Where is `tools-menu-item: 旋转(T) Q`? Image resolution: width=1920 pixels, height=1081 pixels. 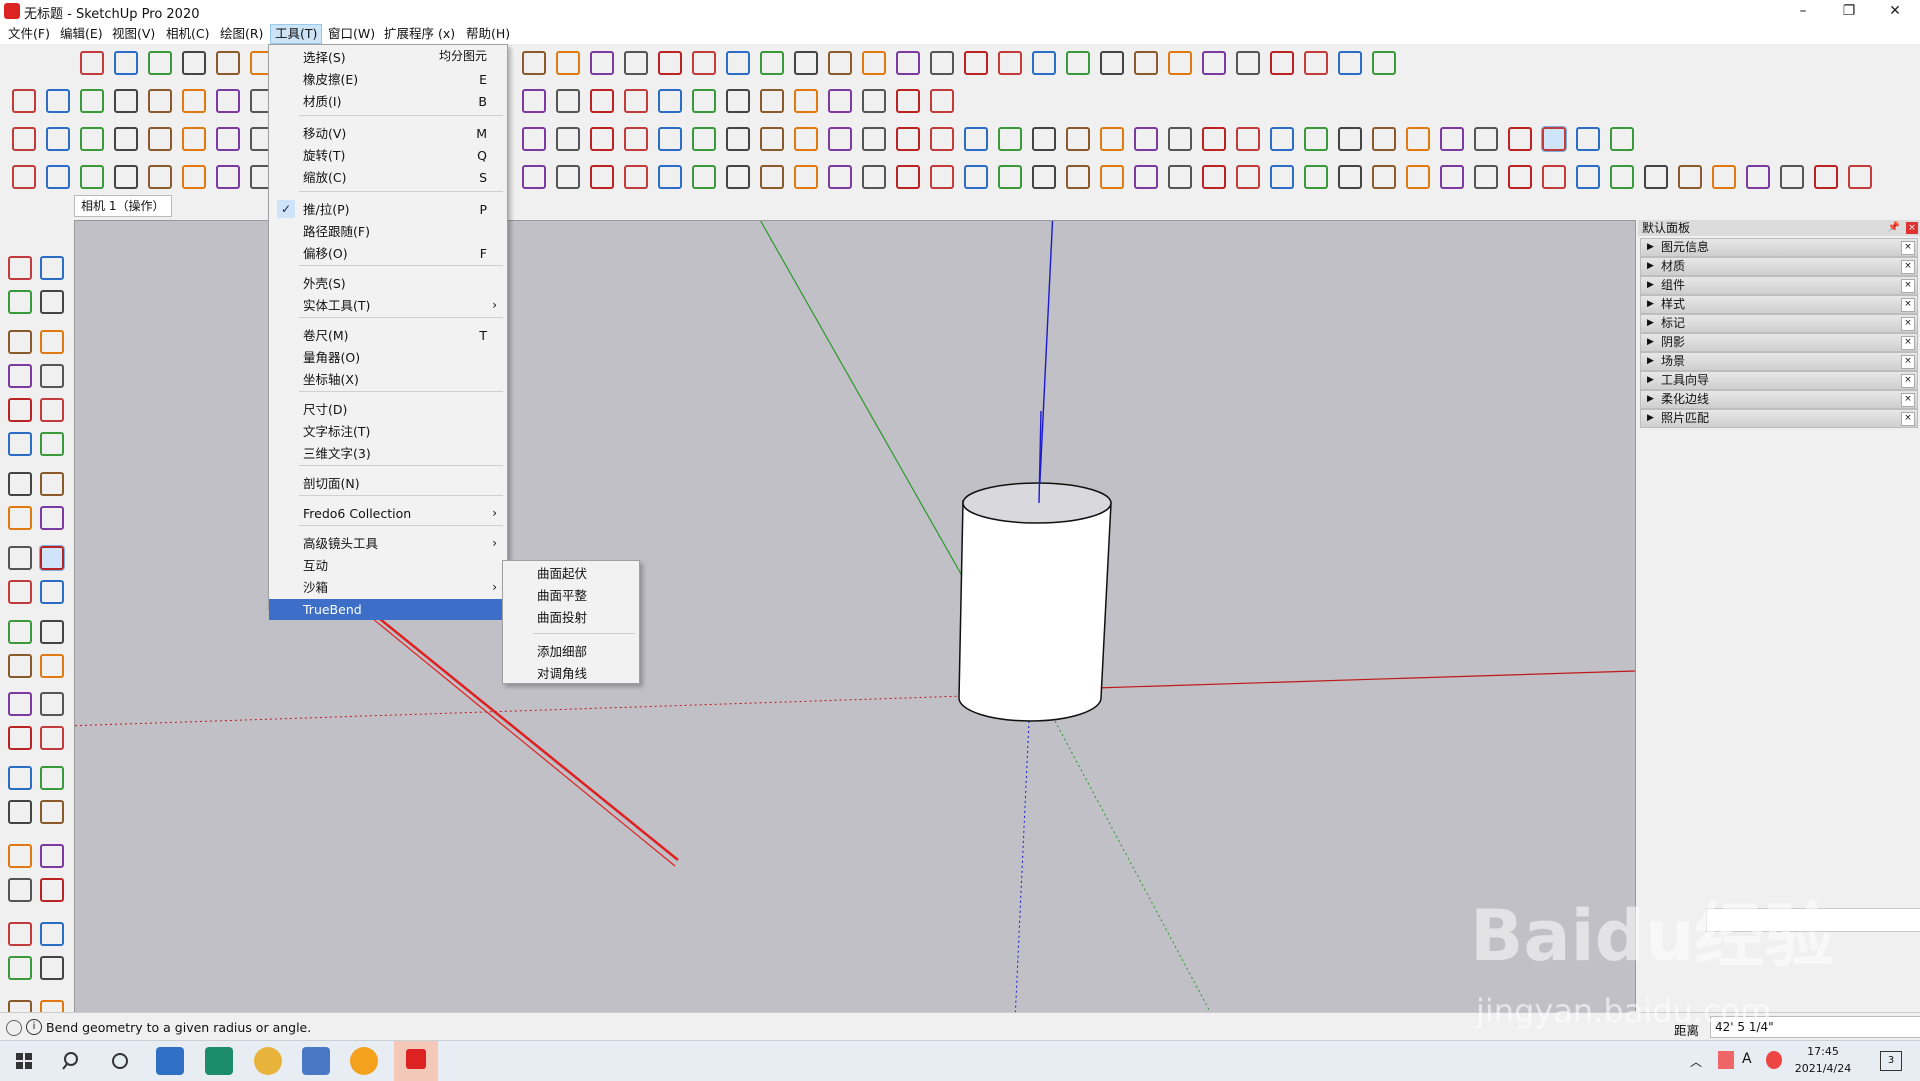 tools-menu-item: 旋转(T) Q is located at coordinates (388, 155).